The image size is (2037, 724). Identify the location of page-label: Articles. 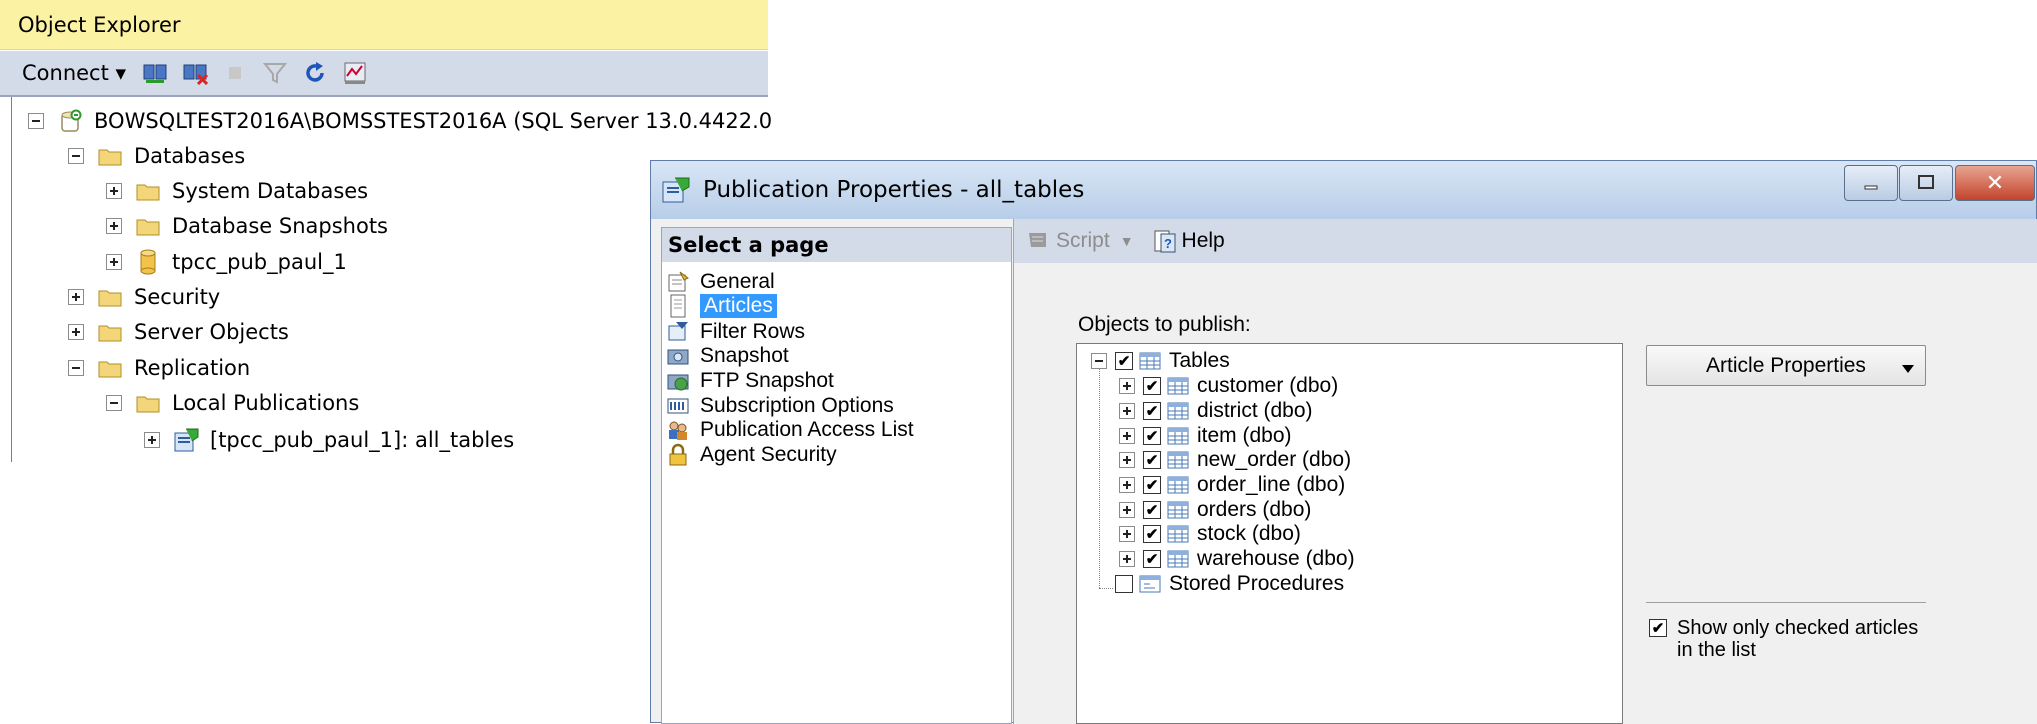
(738, 306).